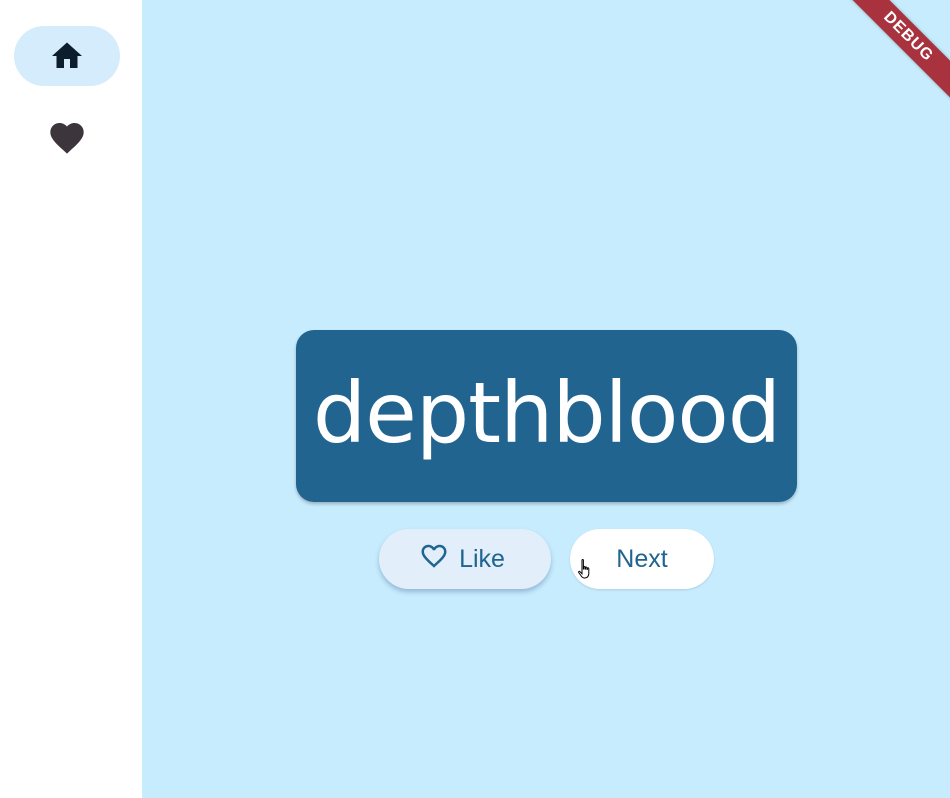 The image size is (950, 798). I want to click on rail-item-favorites, so click(67, 138).